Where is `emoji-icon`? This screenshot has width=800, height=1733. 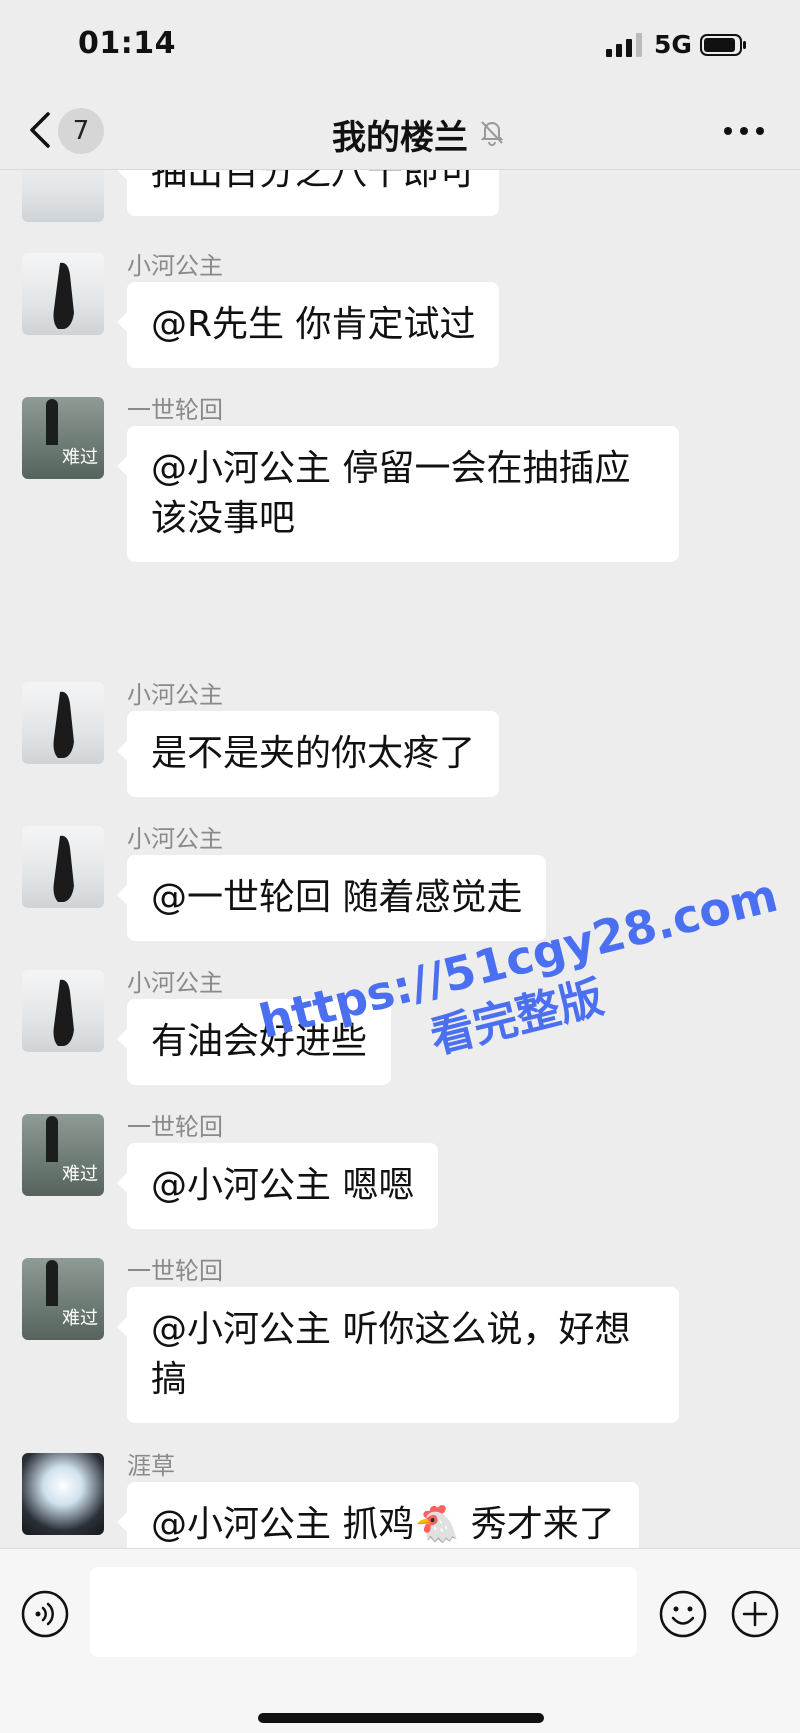 emoji-icon is located at coordinates (683, 1614).